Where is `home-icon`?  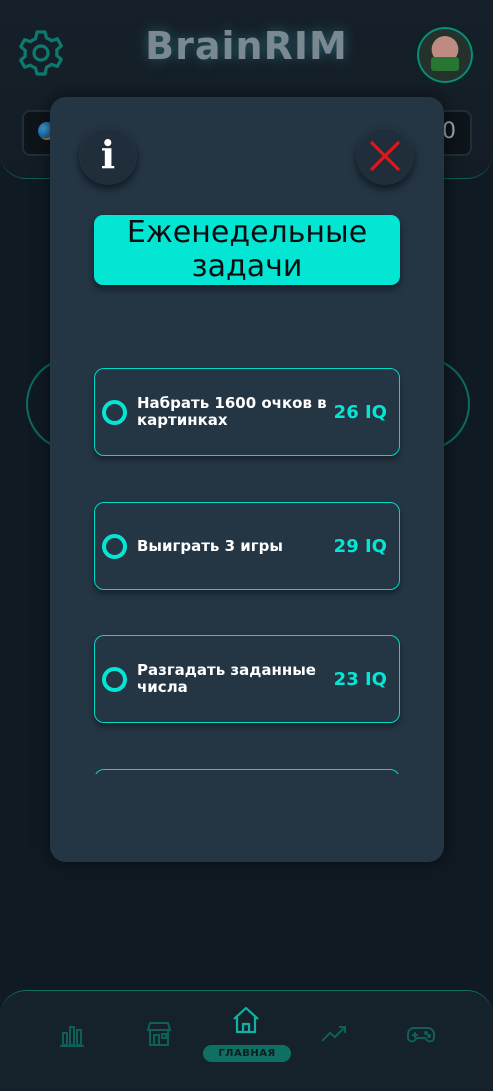 home-icon is located at coordinates (246, 1020).